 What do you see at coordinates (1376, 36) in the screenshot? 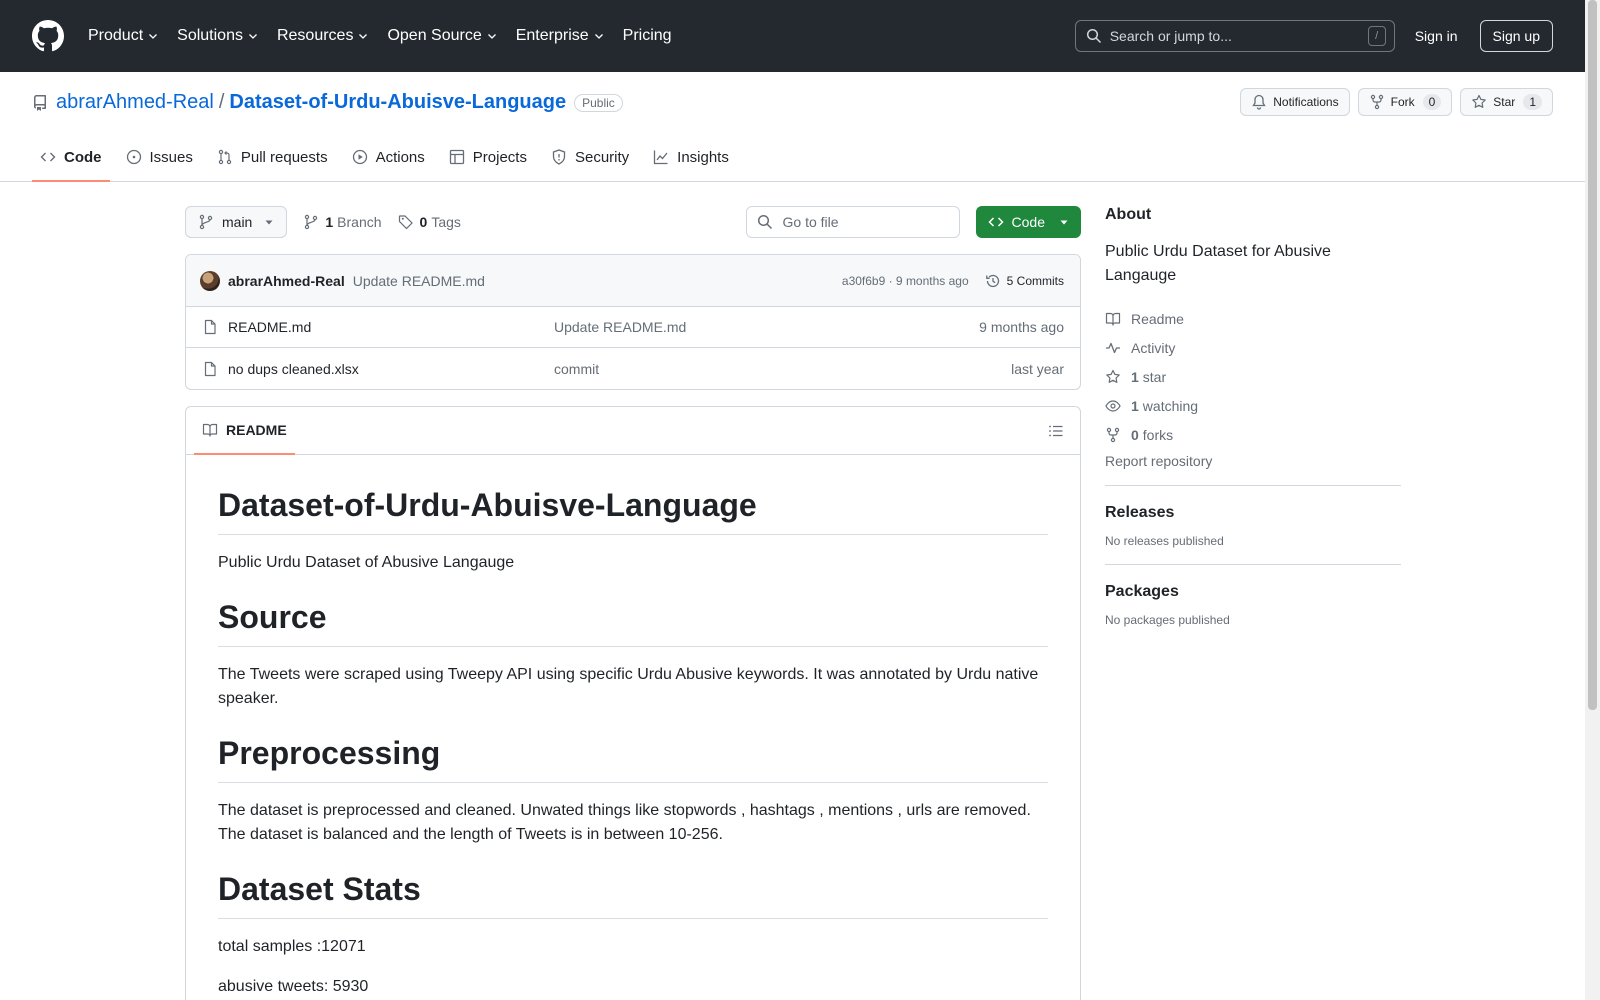
I see `search-shortcut-key: /` at bounding box center [1376, 36].